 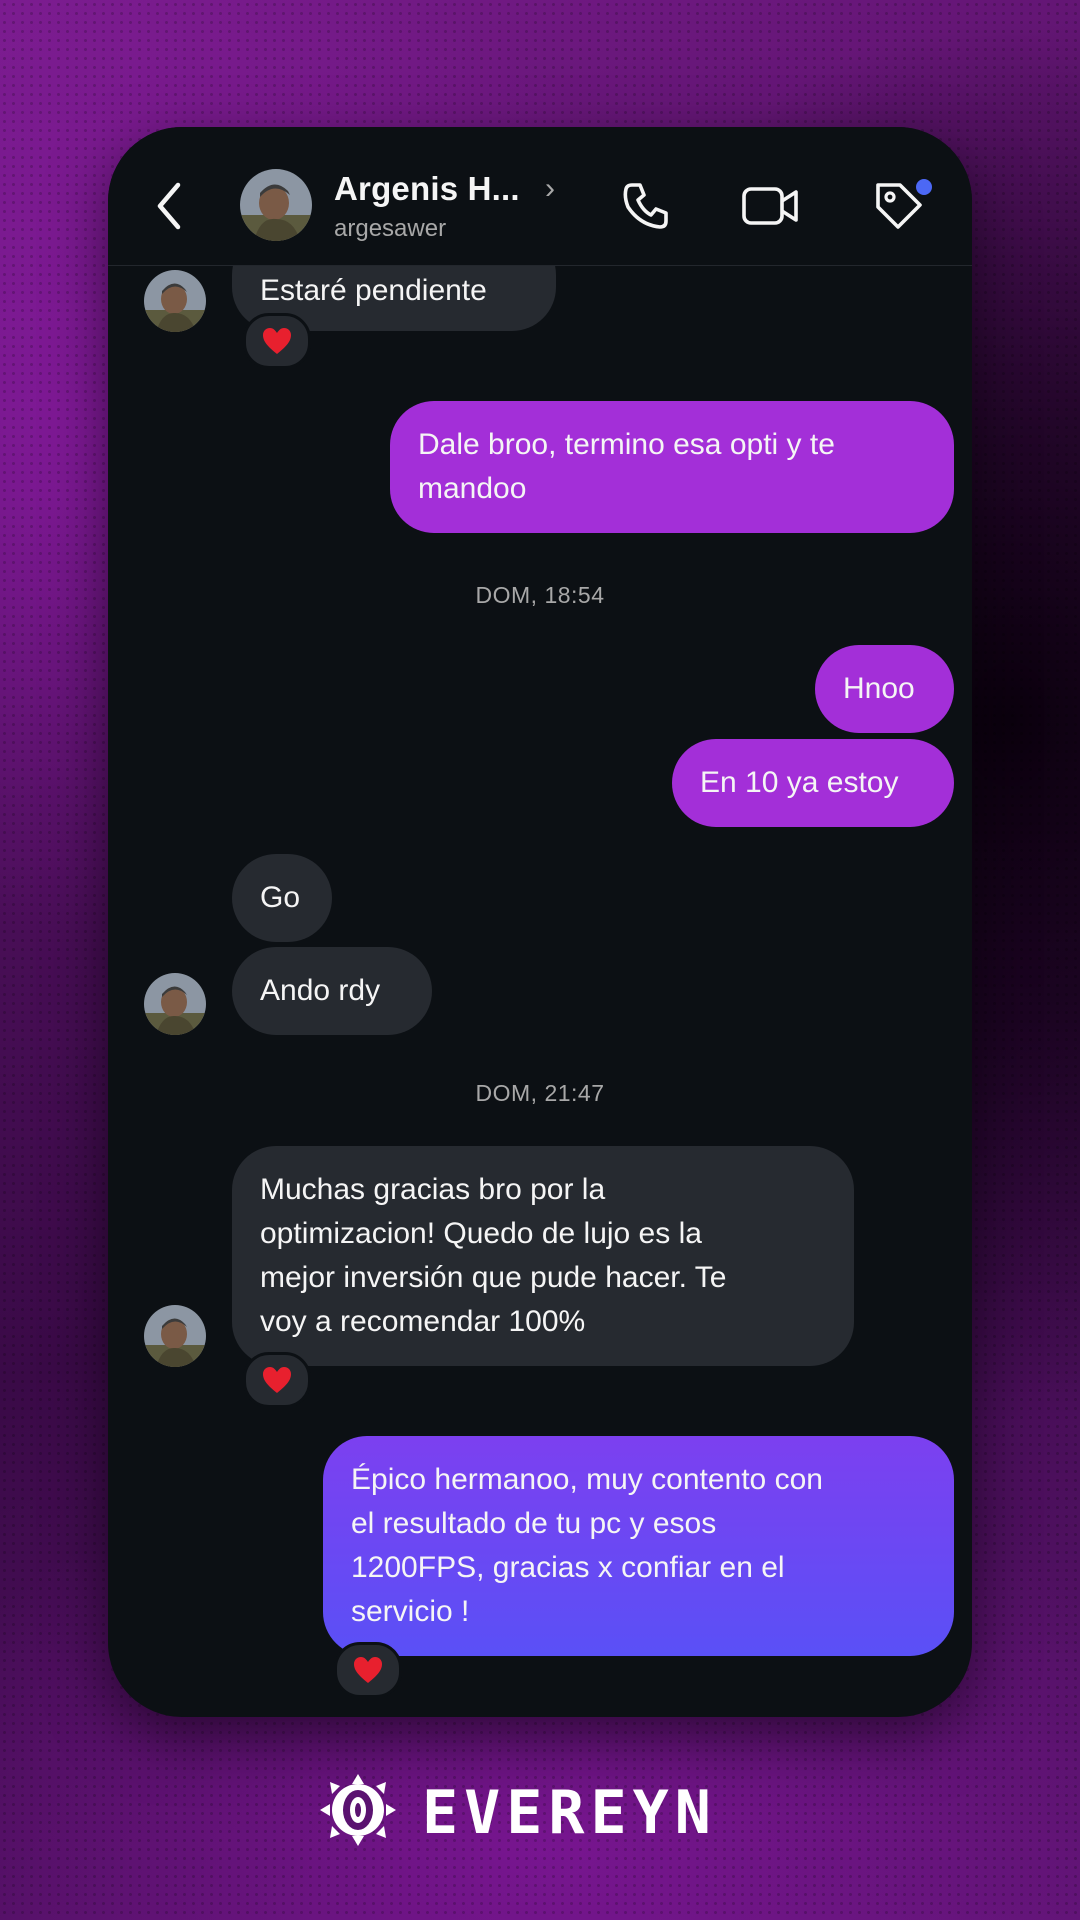 I want to click on message-text-line: Épico hermanoo, muy contento con, so click(x=587, y=1479).